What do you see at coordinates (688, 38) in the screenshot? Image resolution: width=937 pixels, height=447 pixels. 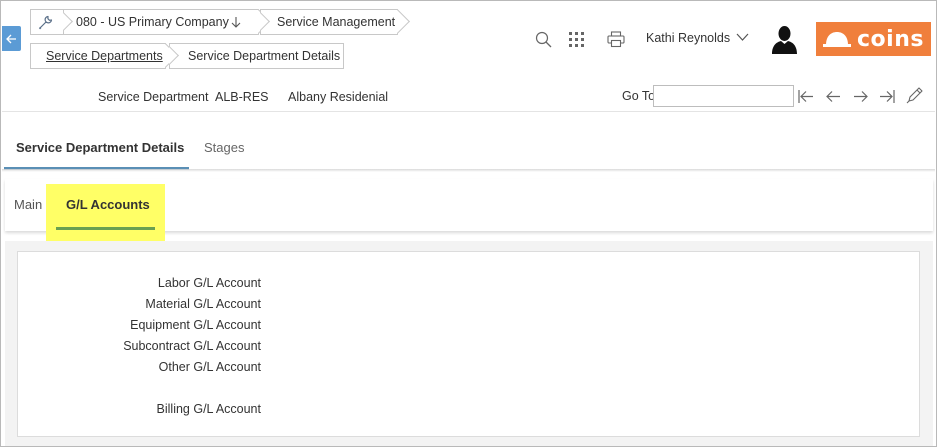 I see `user-name: Kathi Reynolds` at bounding box center [688, 38].